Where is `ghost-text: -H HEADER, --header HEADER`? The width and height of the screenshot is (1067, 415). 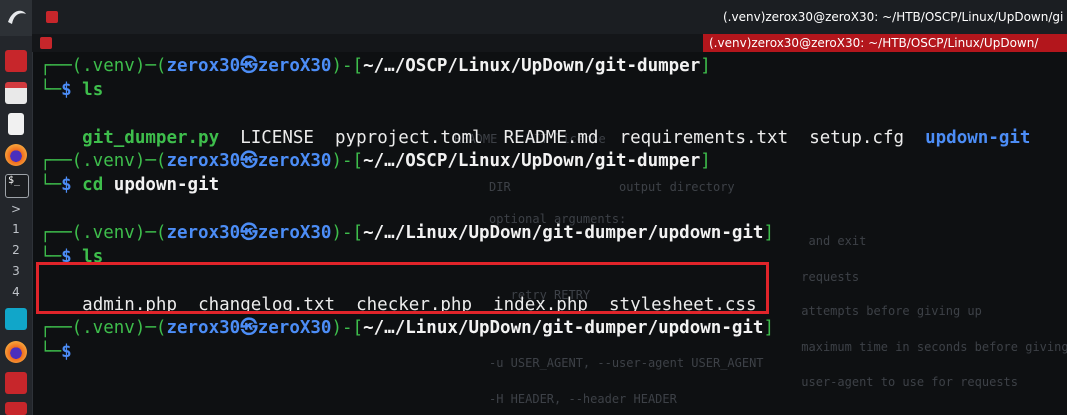 ghost-text: -H HEADER, --header HEADER is located at coordinates (583, 399).